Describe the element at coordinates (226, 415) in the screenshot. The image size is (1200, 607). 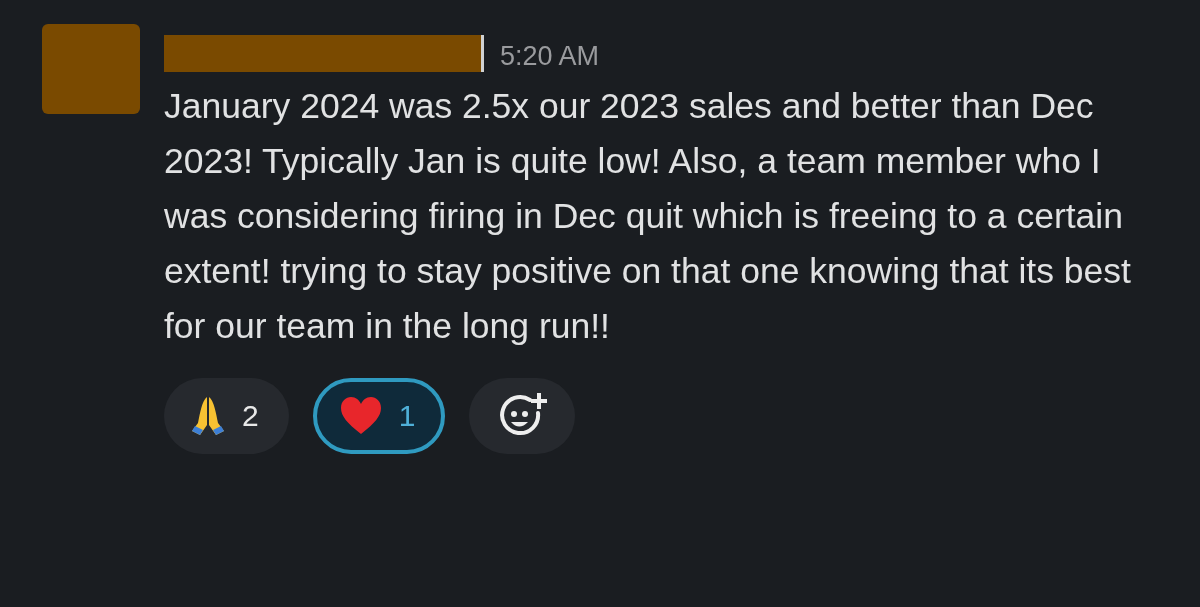
I see `reaction-button: 2` at that location.